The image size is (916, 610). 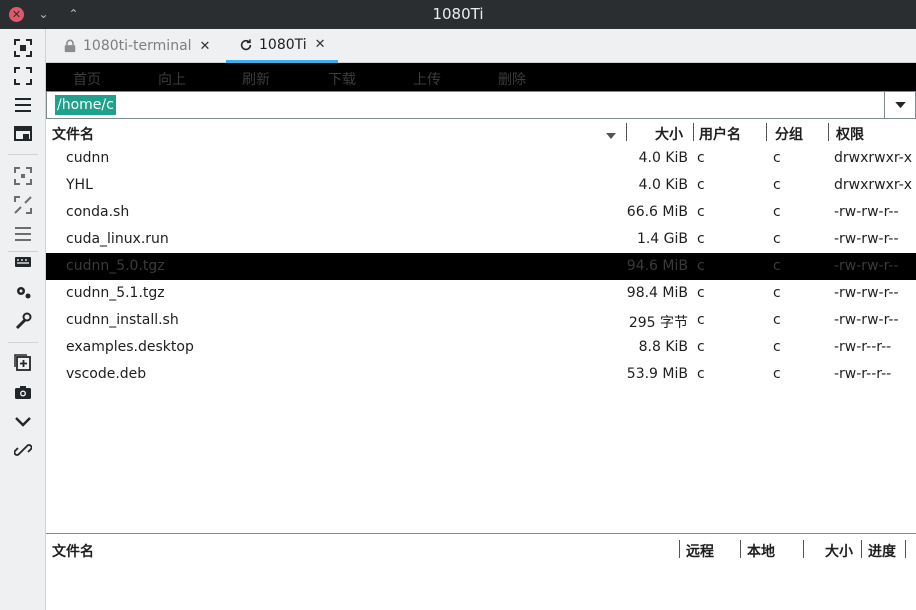 What do you see at coordinates (117, 239) in the screenshot?
I see `file-name: cuda_linux.run` at bounding box center [117, 239].